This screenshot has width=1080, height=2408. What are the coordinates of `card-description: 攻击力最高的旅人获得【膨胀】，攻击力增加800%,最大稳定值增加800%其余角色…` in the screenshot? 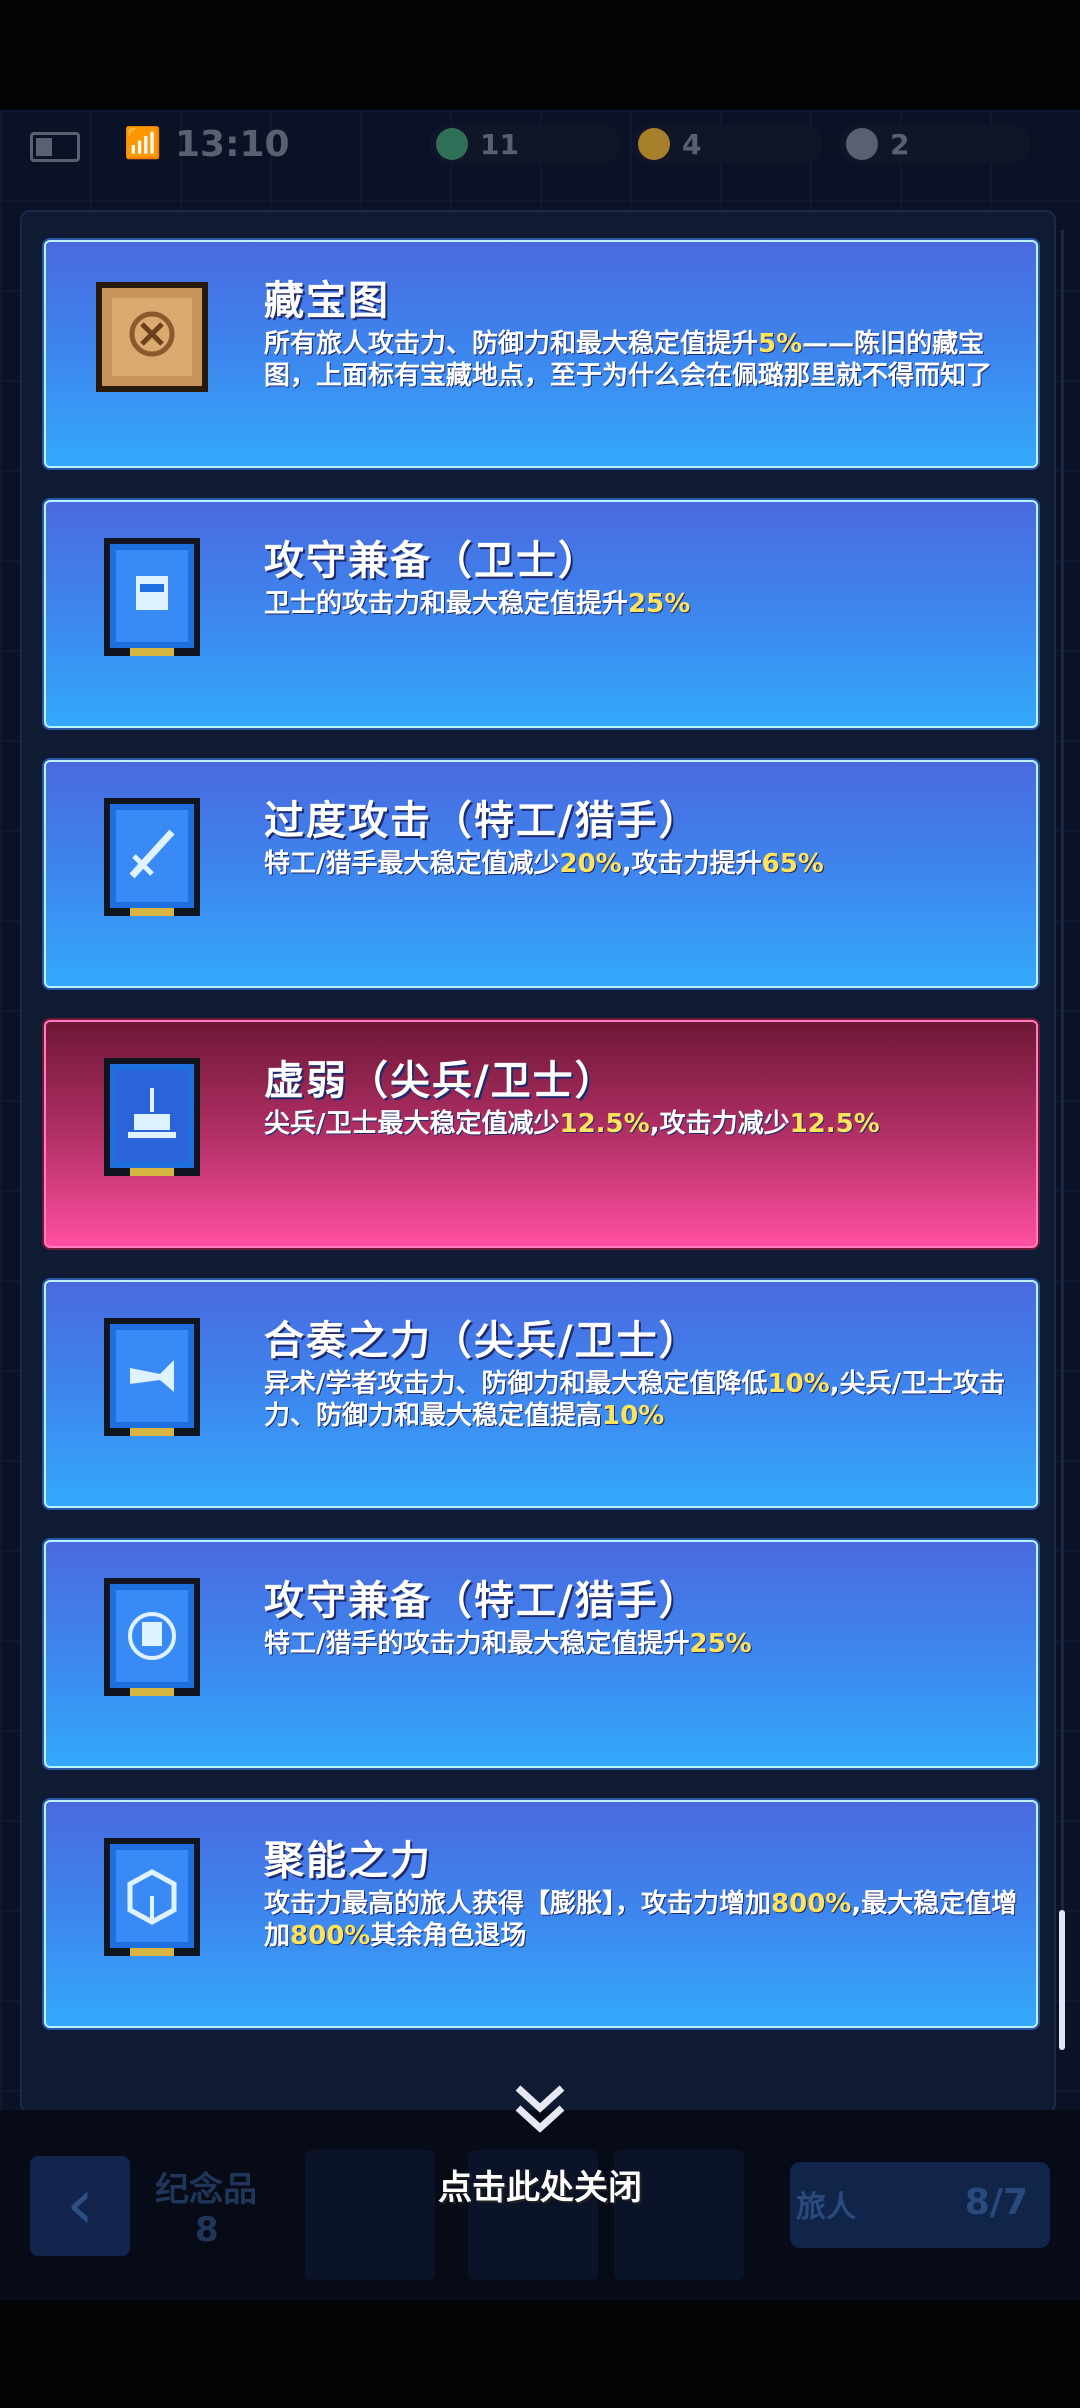 It's located at (644, 1920).